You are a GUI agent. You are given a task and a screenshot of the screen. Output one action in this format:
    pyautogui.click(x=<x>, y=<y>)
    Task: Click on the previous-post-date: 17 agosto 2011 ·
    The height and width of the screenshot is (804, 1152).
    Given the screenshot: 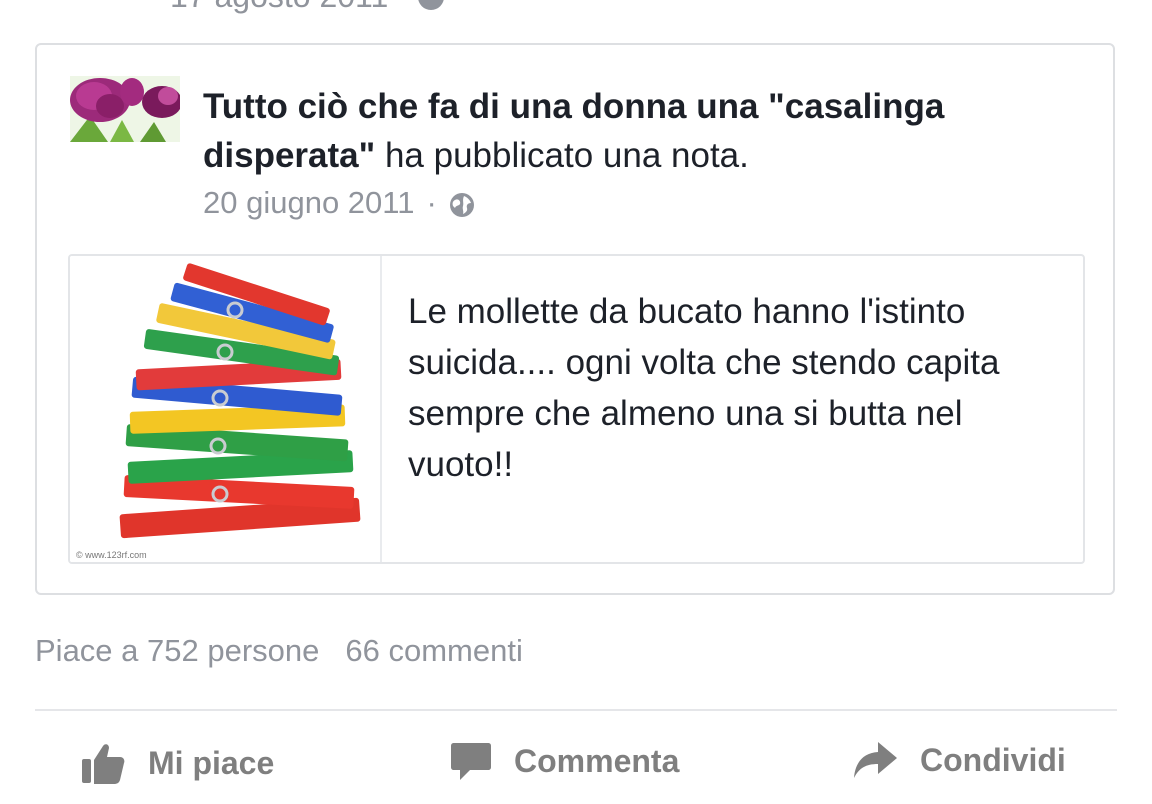 What is the action you would take?
    pyautogui.click(x=307, y=7)
    